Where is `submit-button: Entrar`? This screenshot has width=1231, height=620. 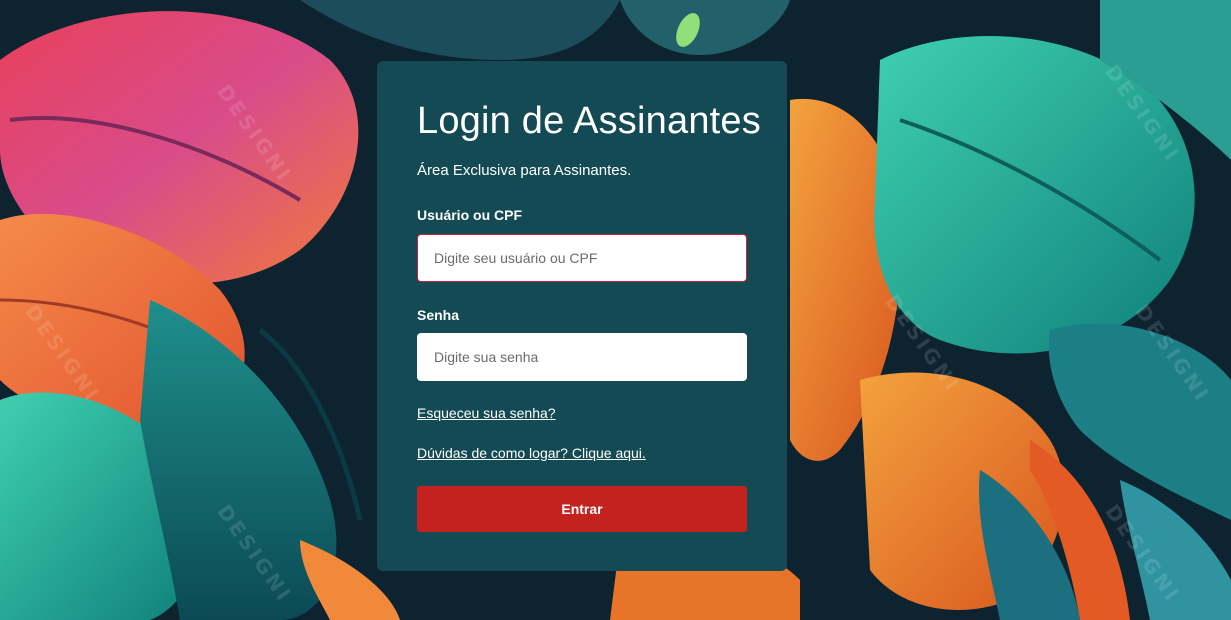 submit-button: Entrar is located at coordinates (582, 509).